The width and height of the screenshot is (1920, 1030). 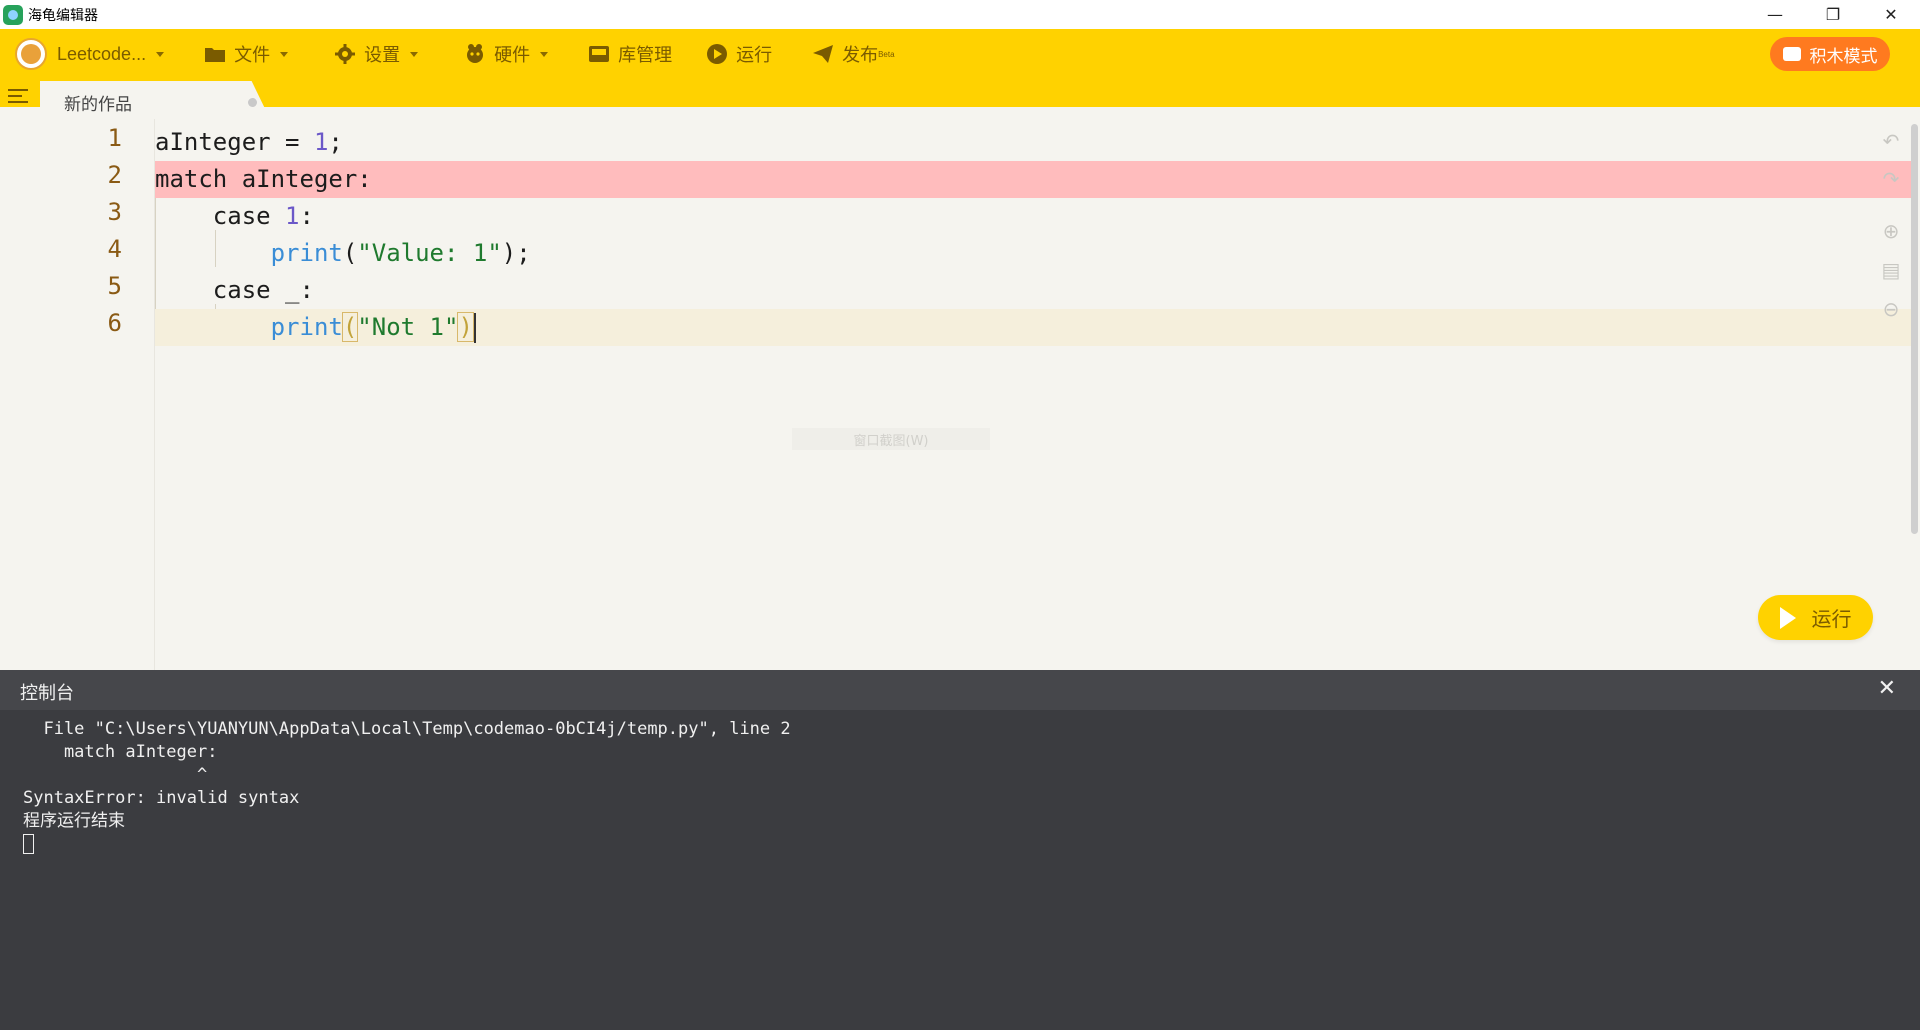 What do you see at coordinates (252, 55) in the screenshot?
I see `menu-file-label: 文件` at bounding box center [252, 55].